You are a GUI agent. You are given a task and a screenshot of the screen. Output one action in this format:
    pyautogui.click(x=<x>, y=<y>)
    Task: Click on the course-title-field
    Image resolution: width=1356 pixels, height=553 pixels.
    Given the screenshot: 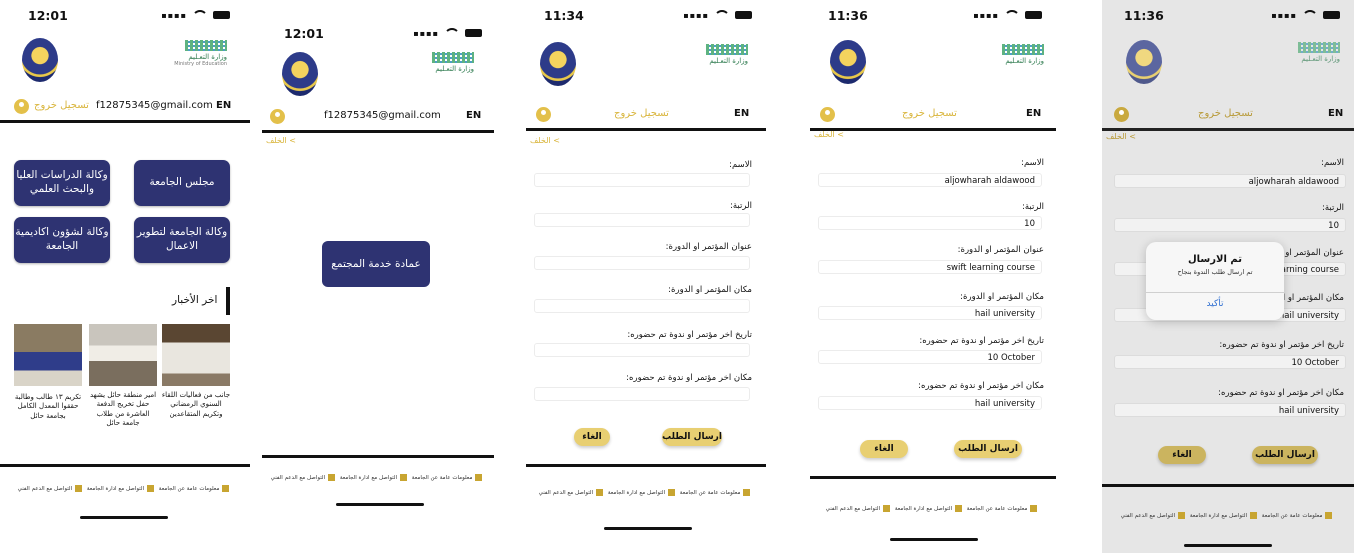 What is the action you would take?
    pyautogui.click(x=642, y=263)
    